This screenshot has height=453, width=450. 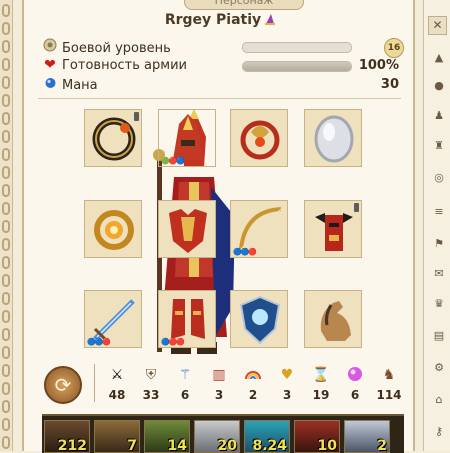 I want to click on stat-mana-crystal: 6, so click(x=355, y=384).